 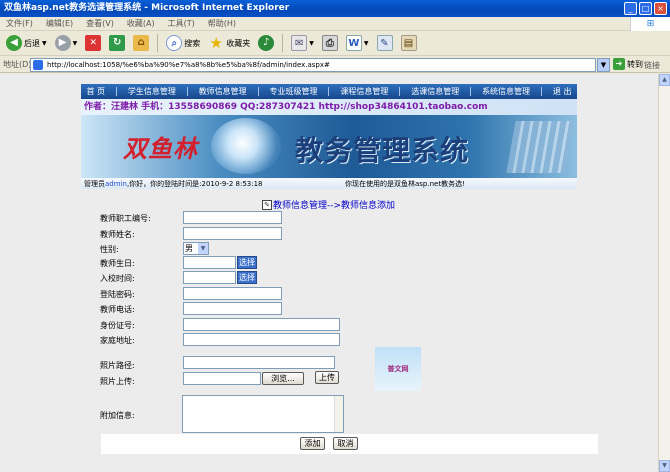 I want to click on search-button: ⌕ 搜索, so click(x=183, y=43).